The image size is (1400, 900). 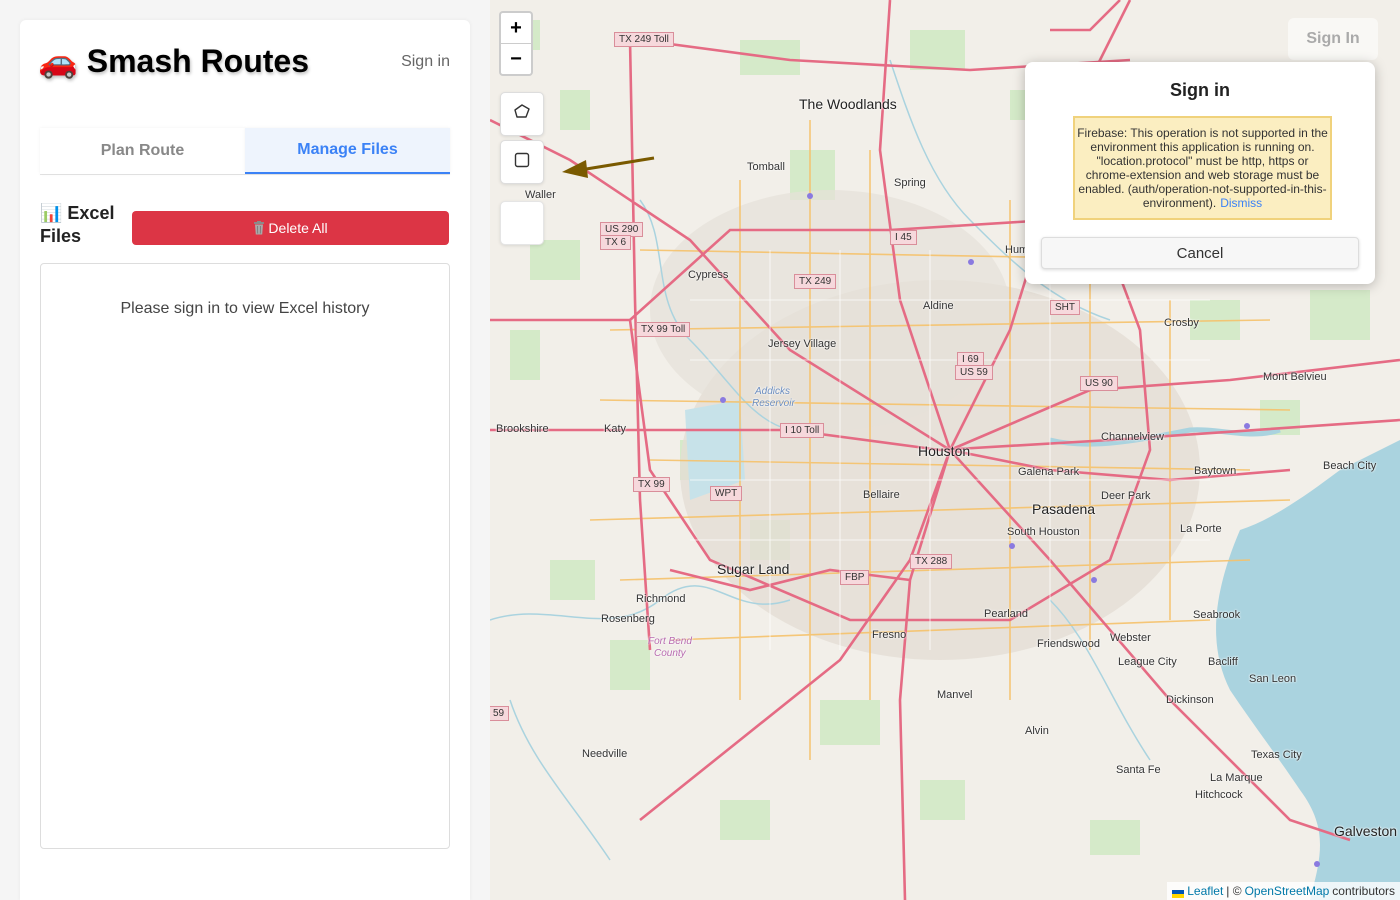 I want to click on shield-sht: SHT, so click(x=1065, y=307).